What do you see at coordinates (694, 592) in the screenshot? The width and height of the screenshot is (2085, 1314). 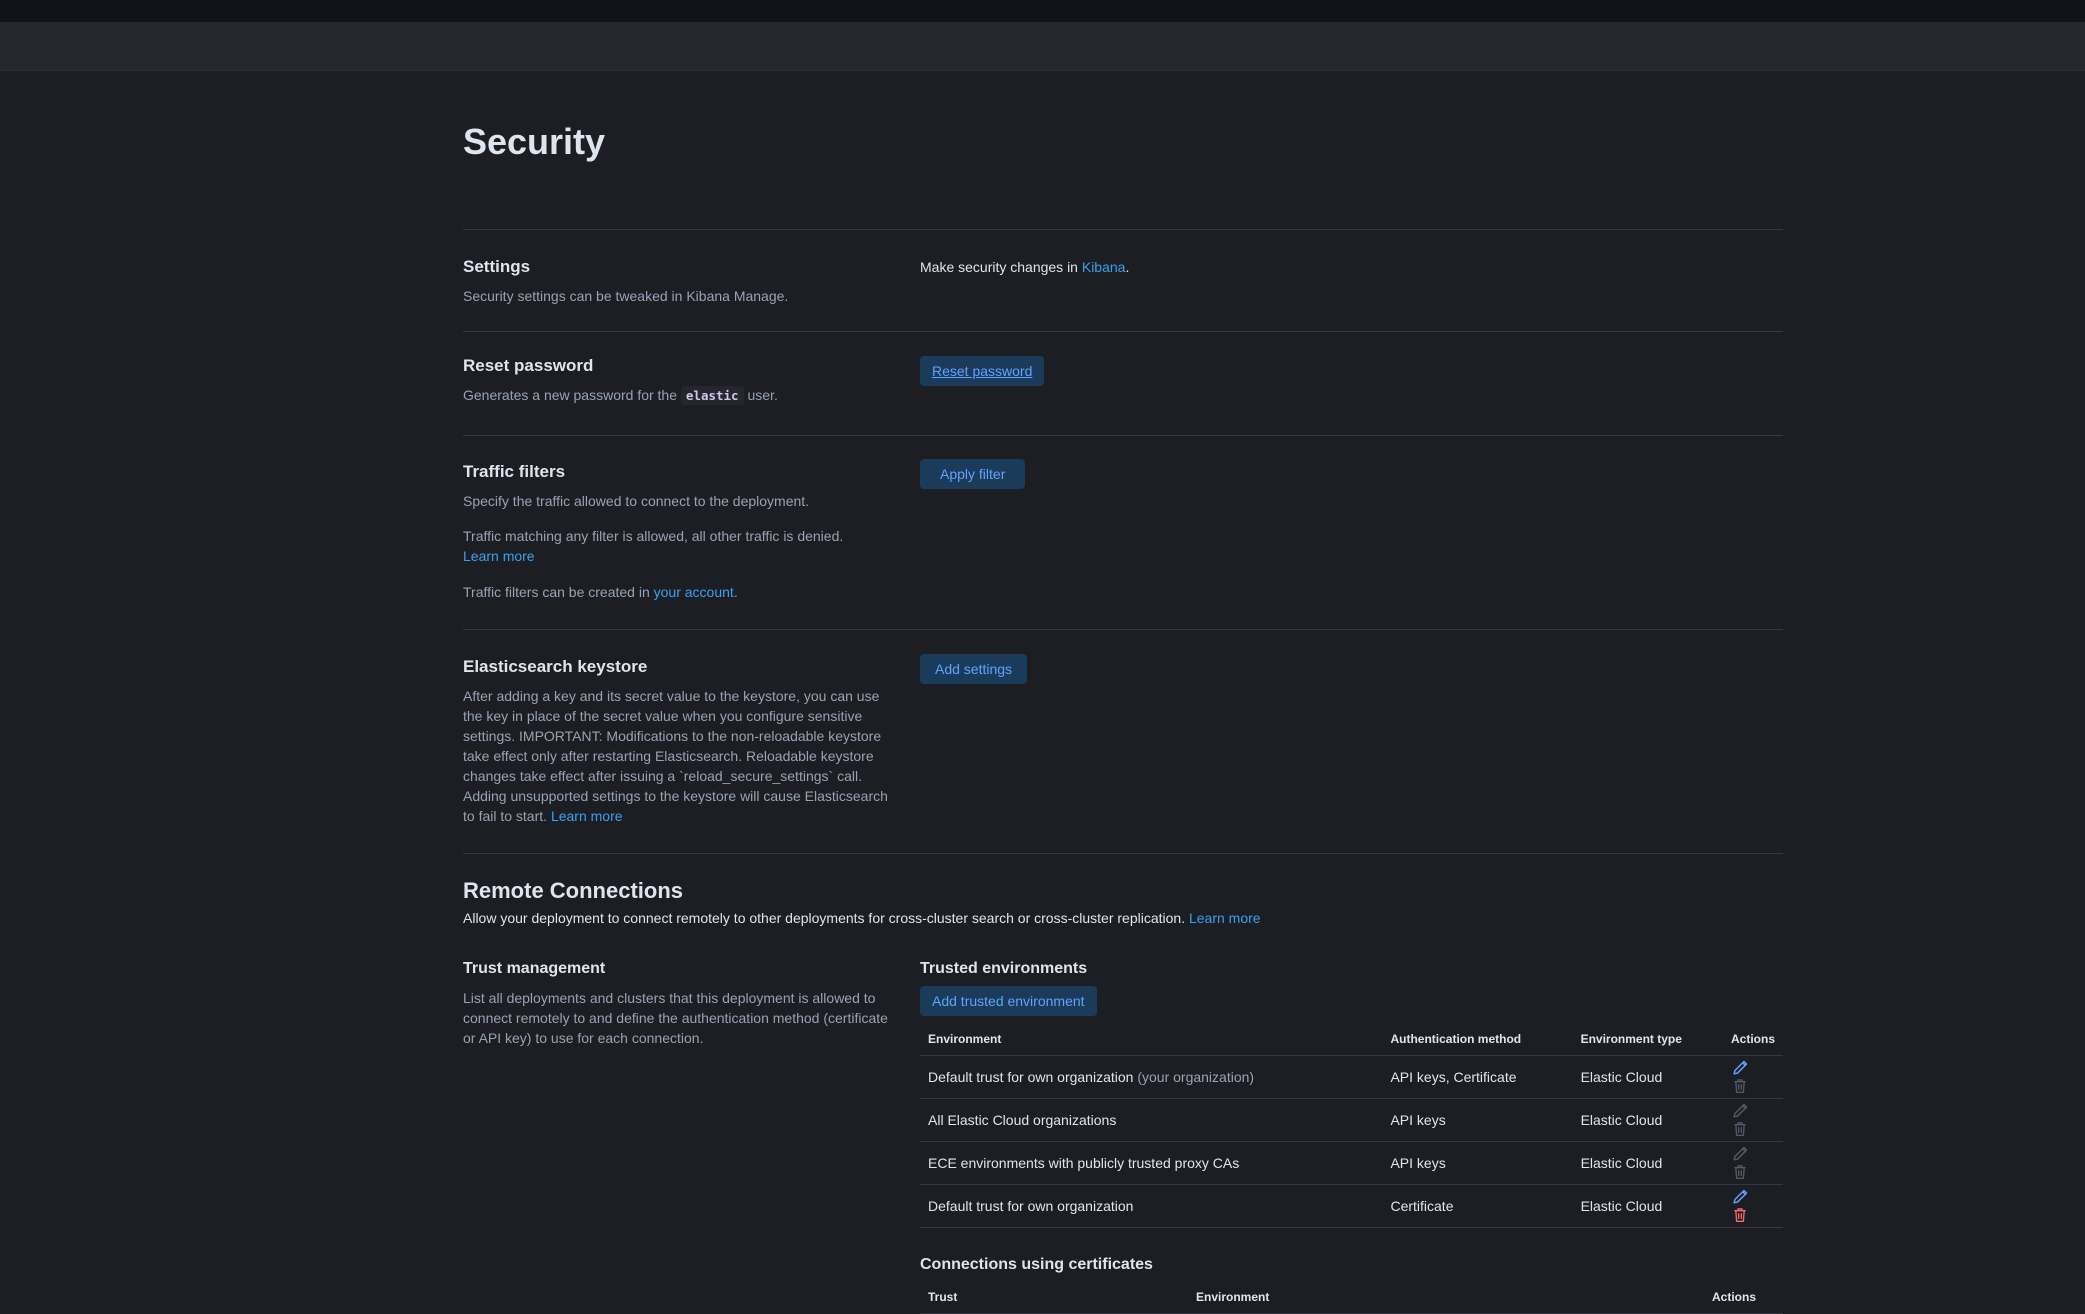 I see `your-account-link: your account` at bounding box center [694, 592].